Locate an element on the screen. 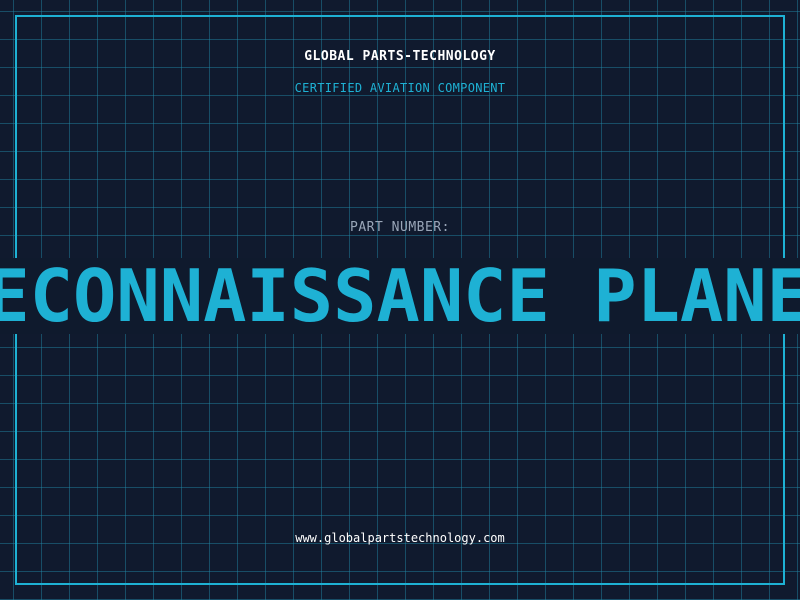 The height and width of the screenshot is (600, 800). part-number-label: PART NUMBER: is located at coordinates (400, 227).